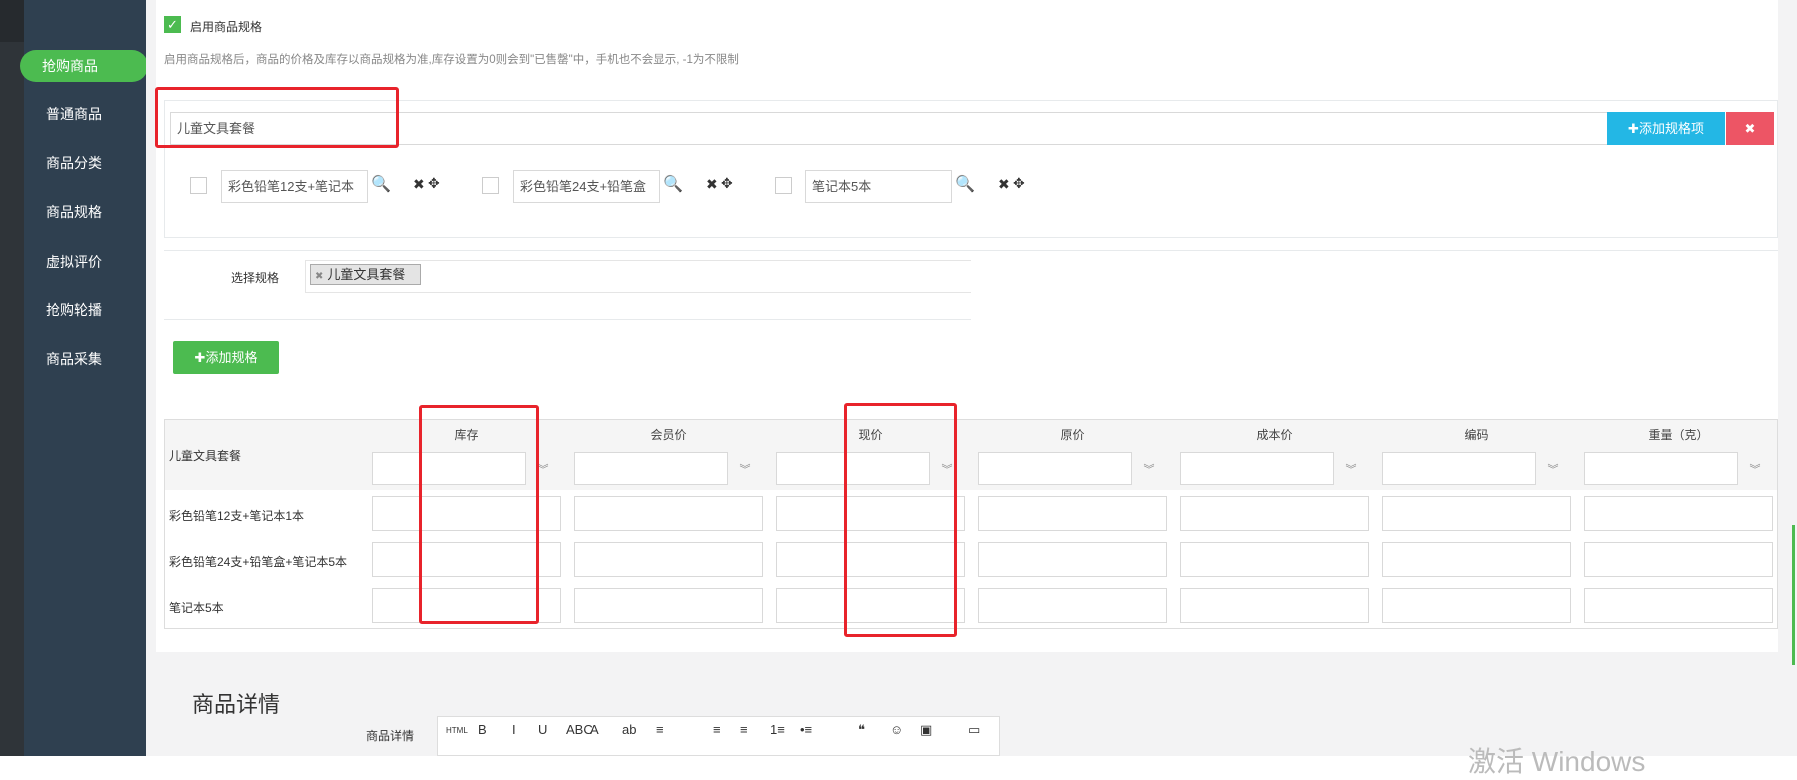  Describe the element at coordinates (85, 310) in the screenshot. I see `sidebar-item-flash-carousel: 抢购轮播` at that location.